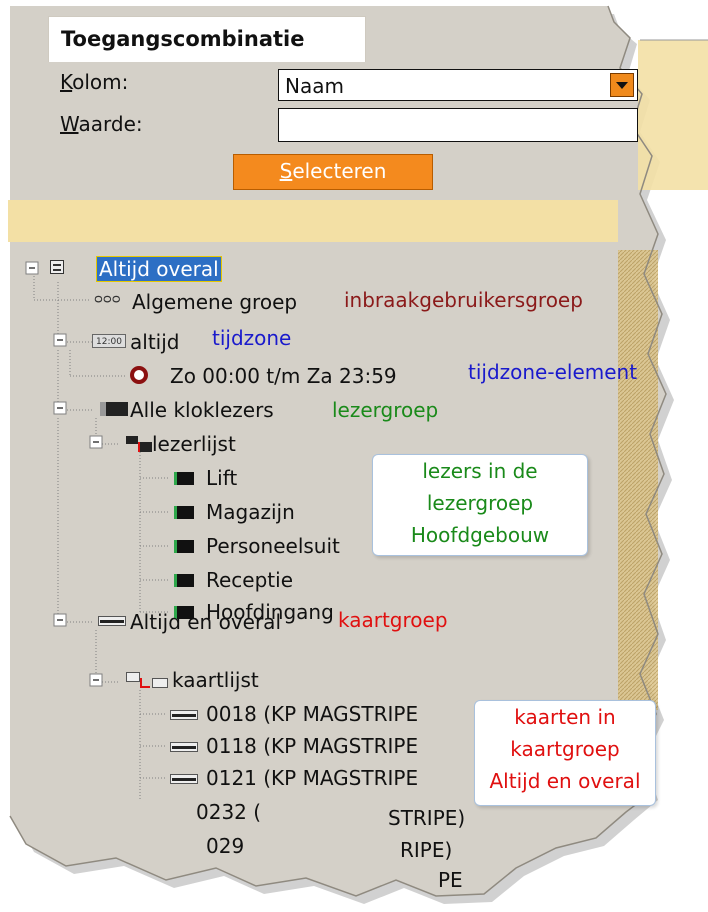  I want to click on tree-card-item: 0121 (KP MAGSTRIPE, so click(312, 778).